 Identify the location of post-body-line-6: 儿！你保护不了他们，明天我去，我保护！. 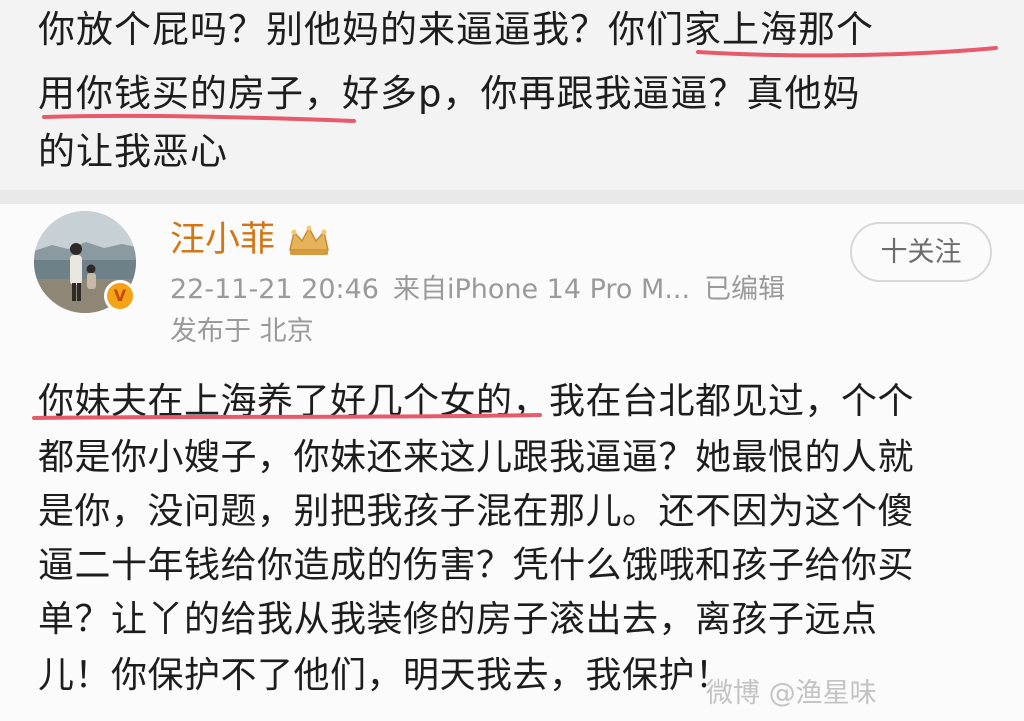
(385, 675).